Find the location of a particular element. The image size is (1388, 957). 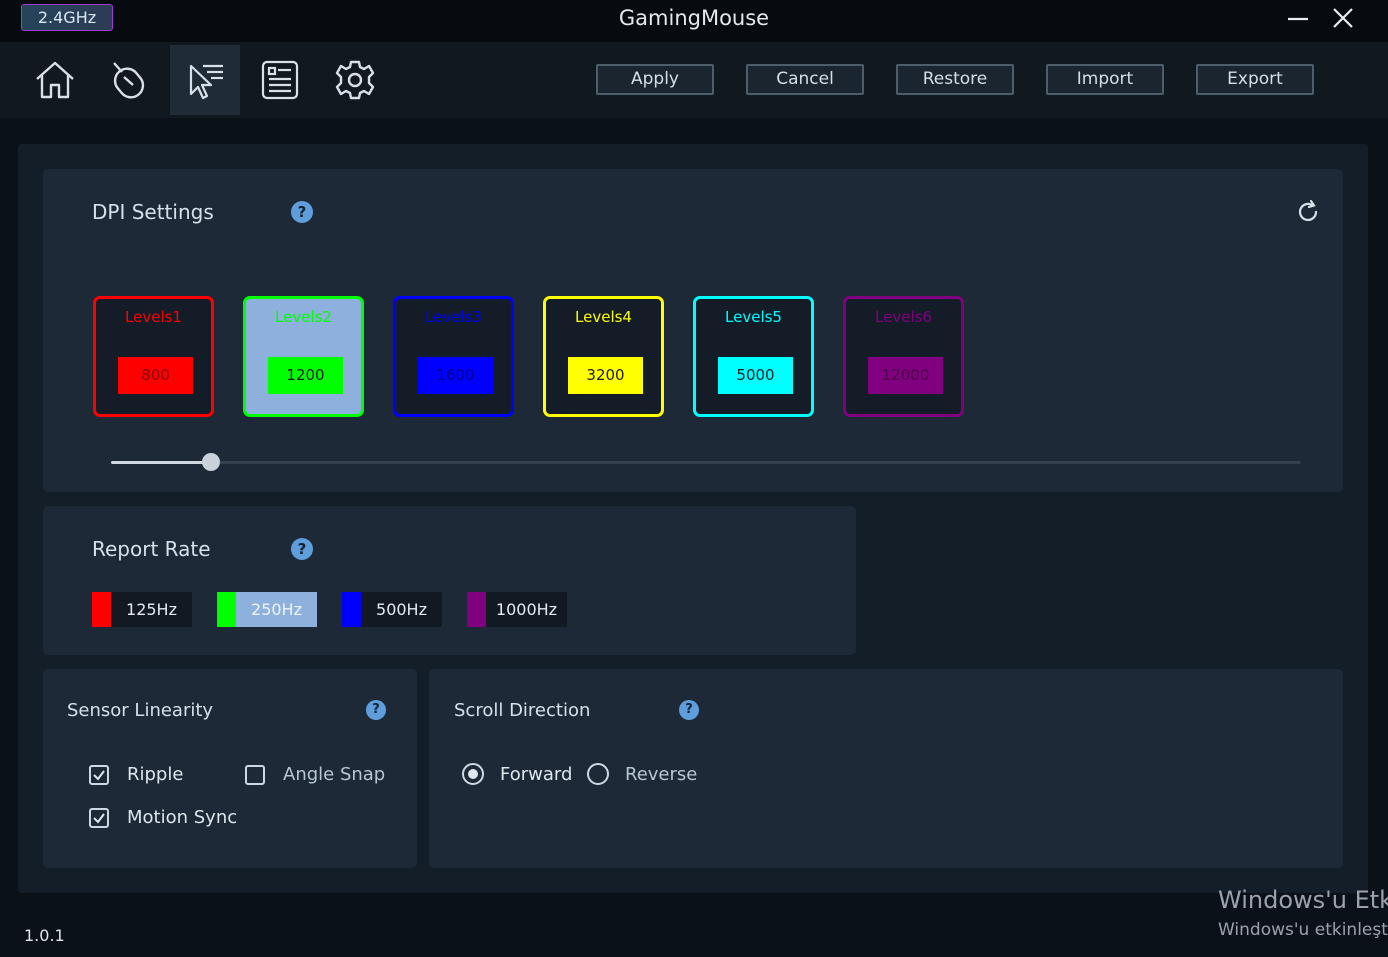

nav-performance is located at coordinates (205, 80).